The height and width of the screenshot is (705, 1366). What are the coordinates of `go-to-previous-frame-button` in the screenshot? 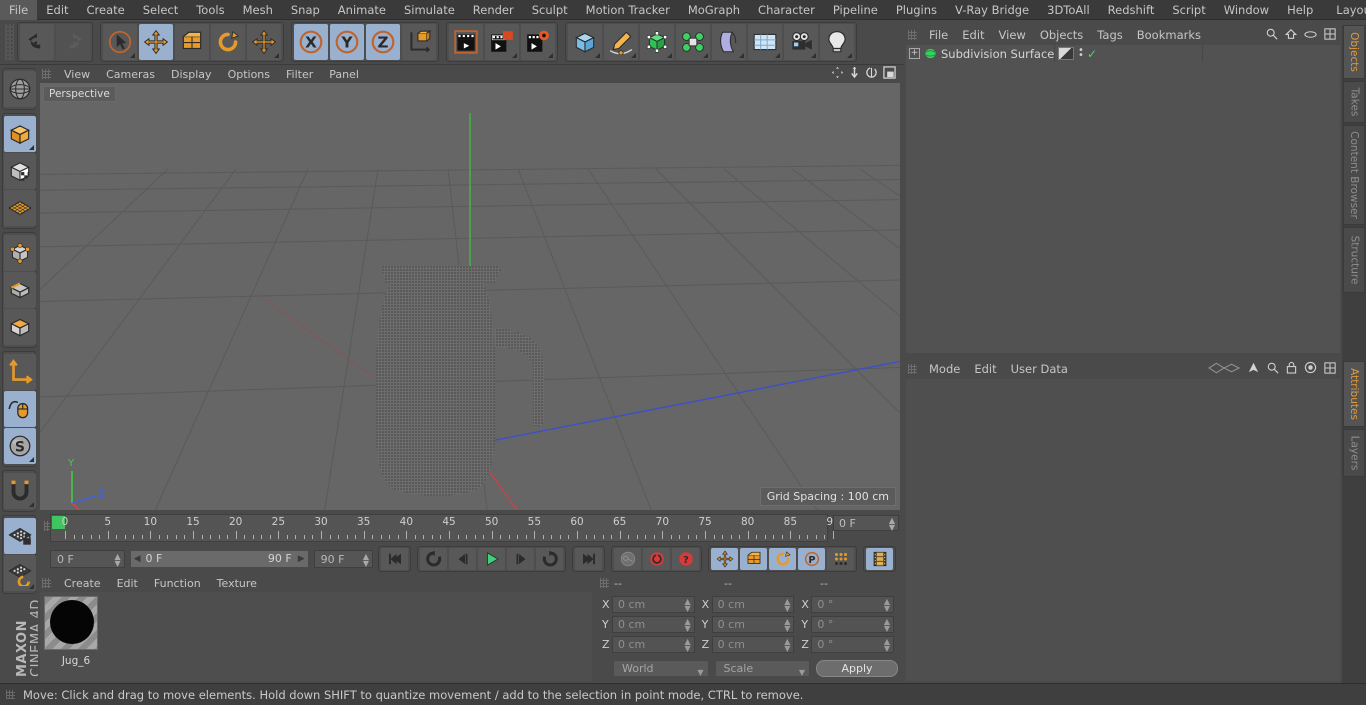 It's located at (462, 558).